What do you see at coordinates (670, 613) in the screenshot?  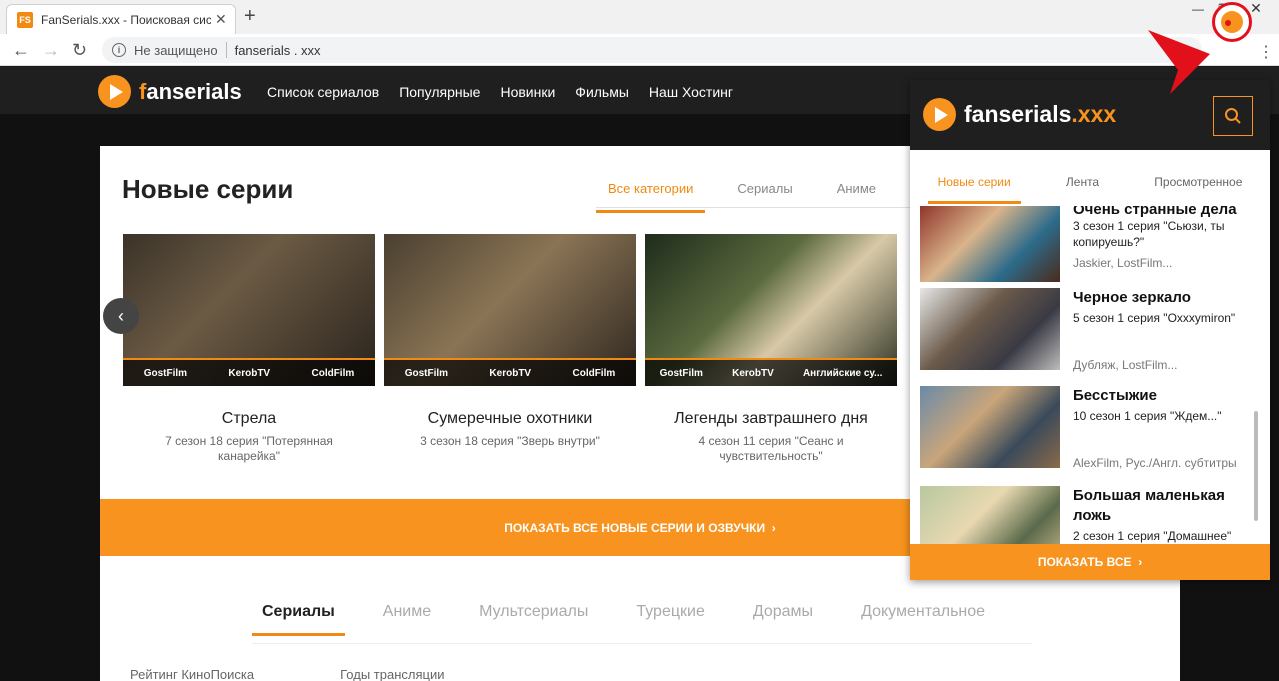 I see `genre-tab-turkish: Турецкие` at bounding box center [670, 613].